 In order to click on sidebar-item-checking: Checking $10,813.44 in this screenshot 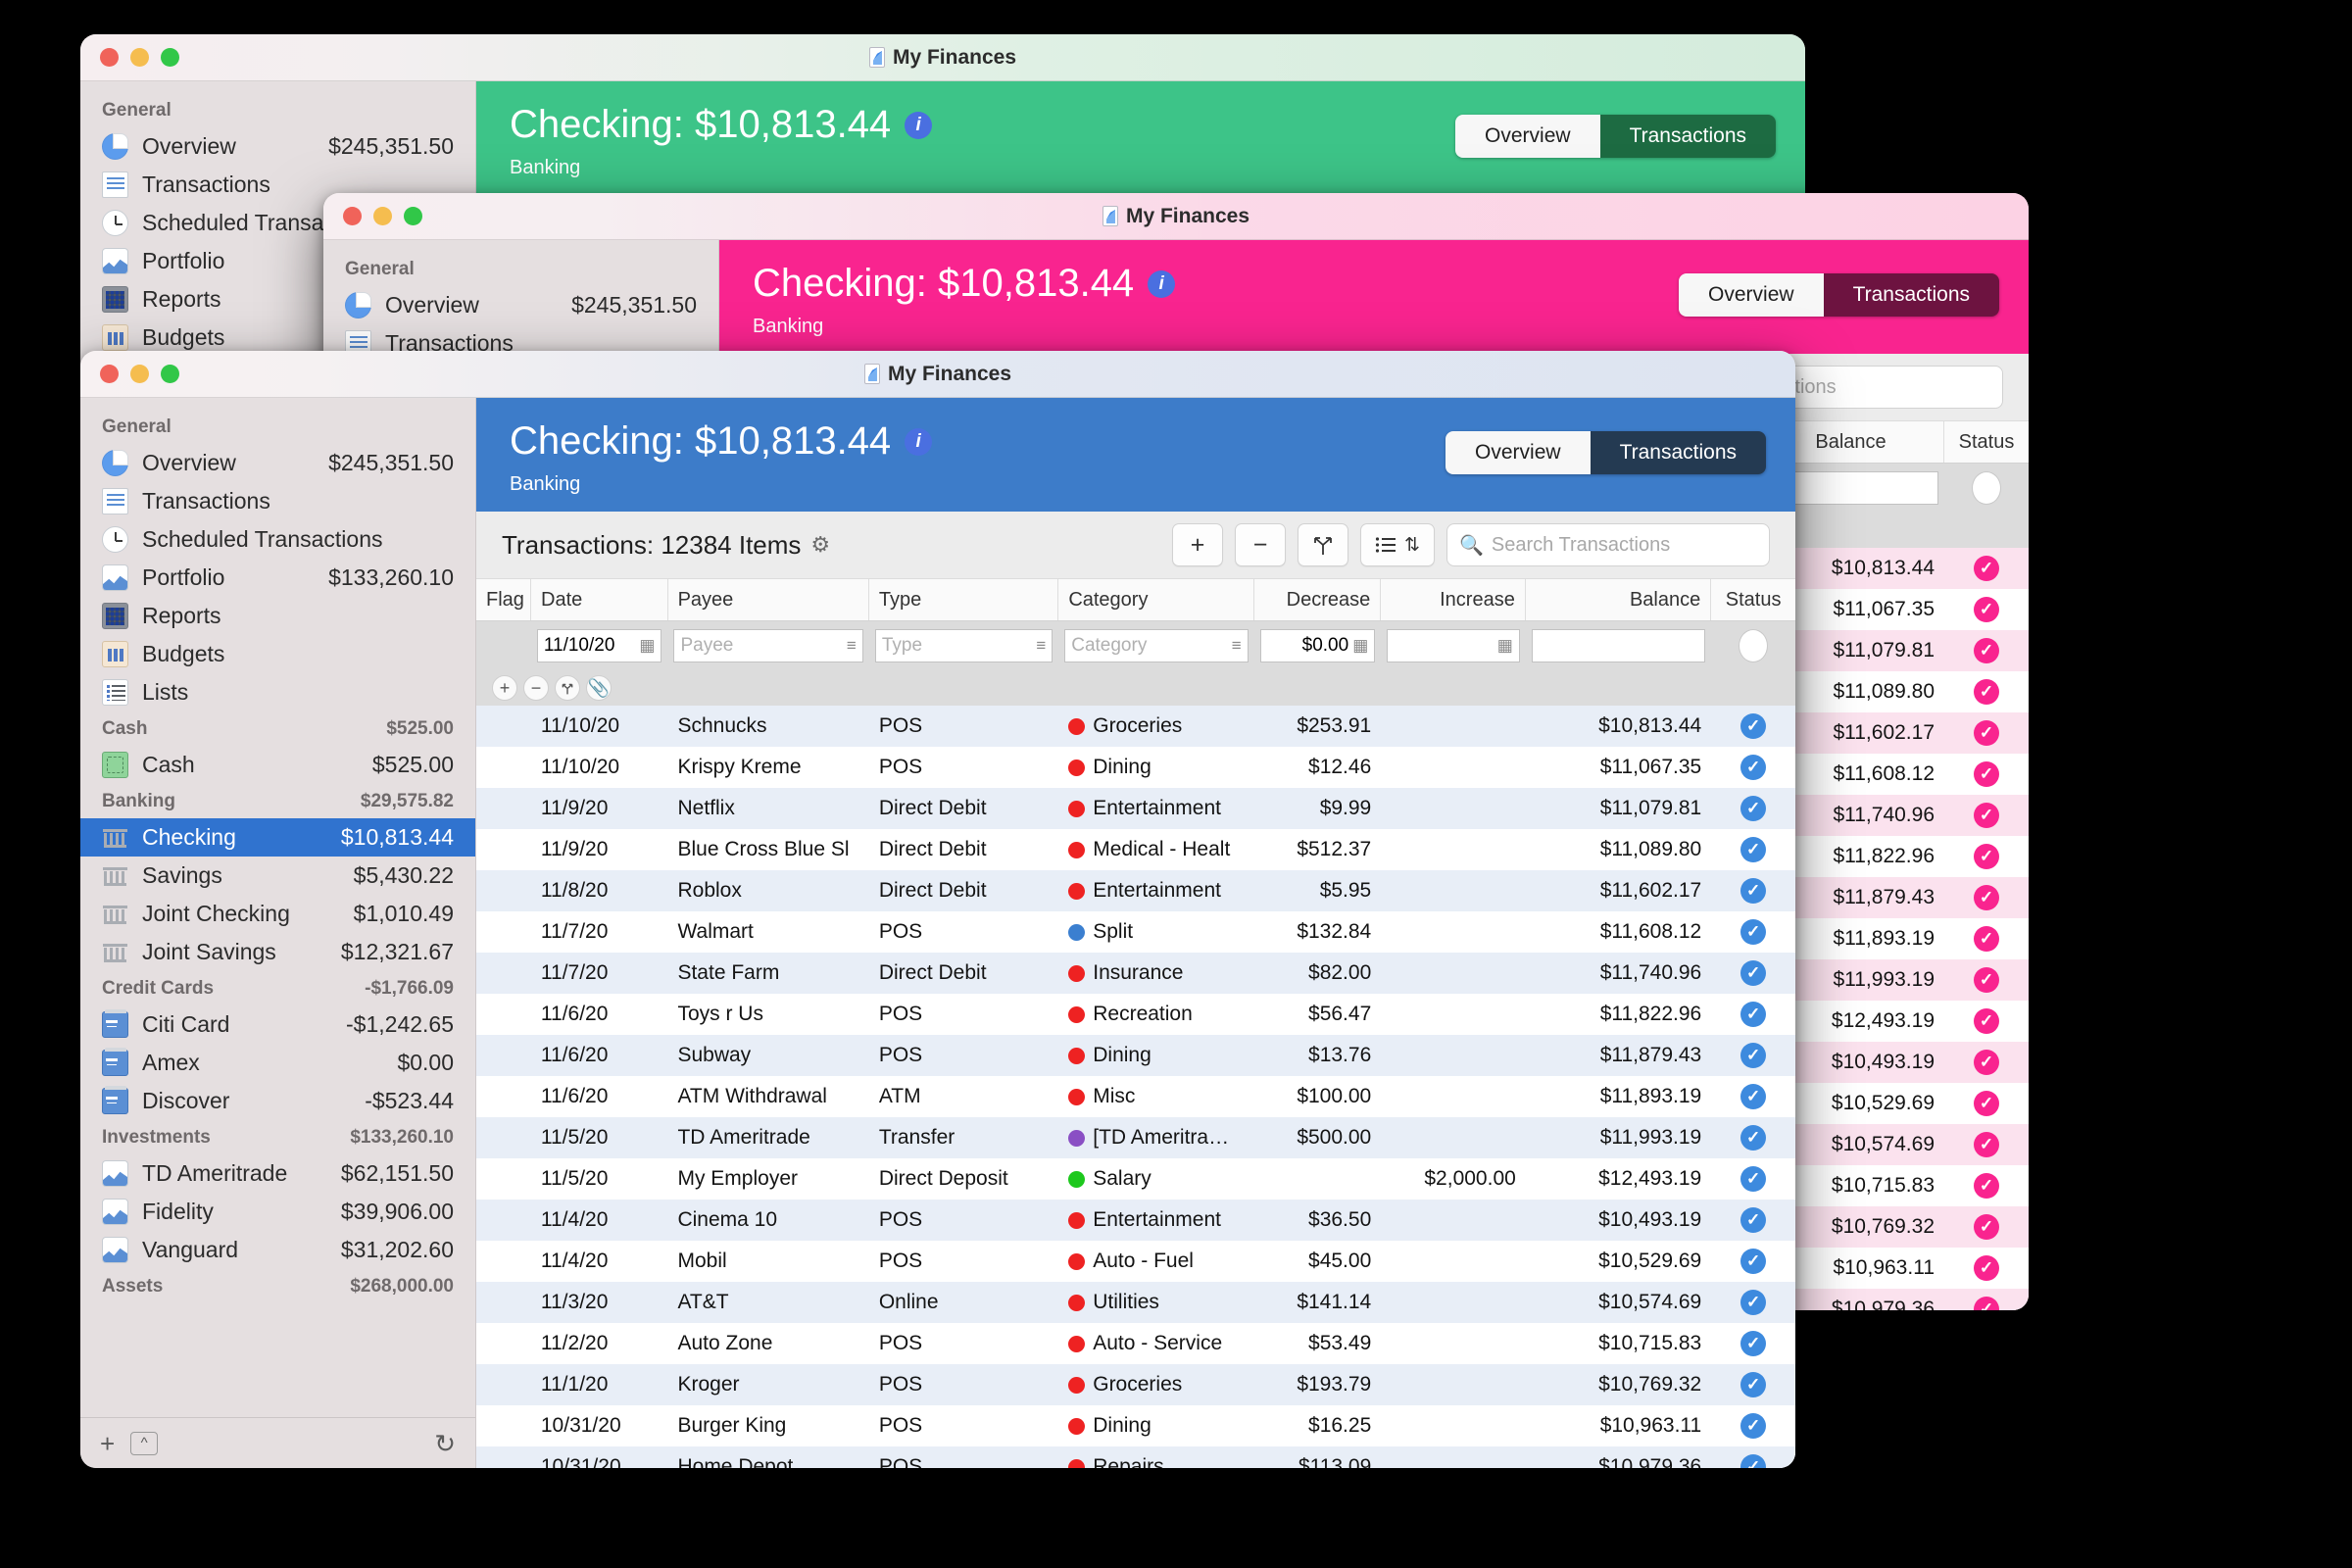, I will do `click(277, 837)`.